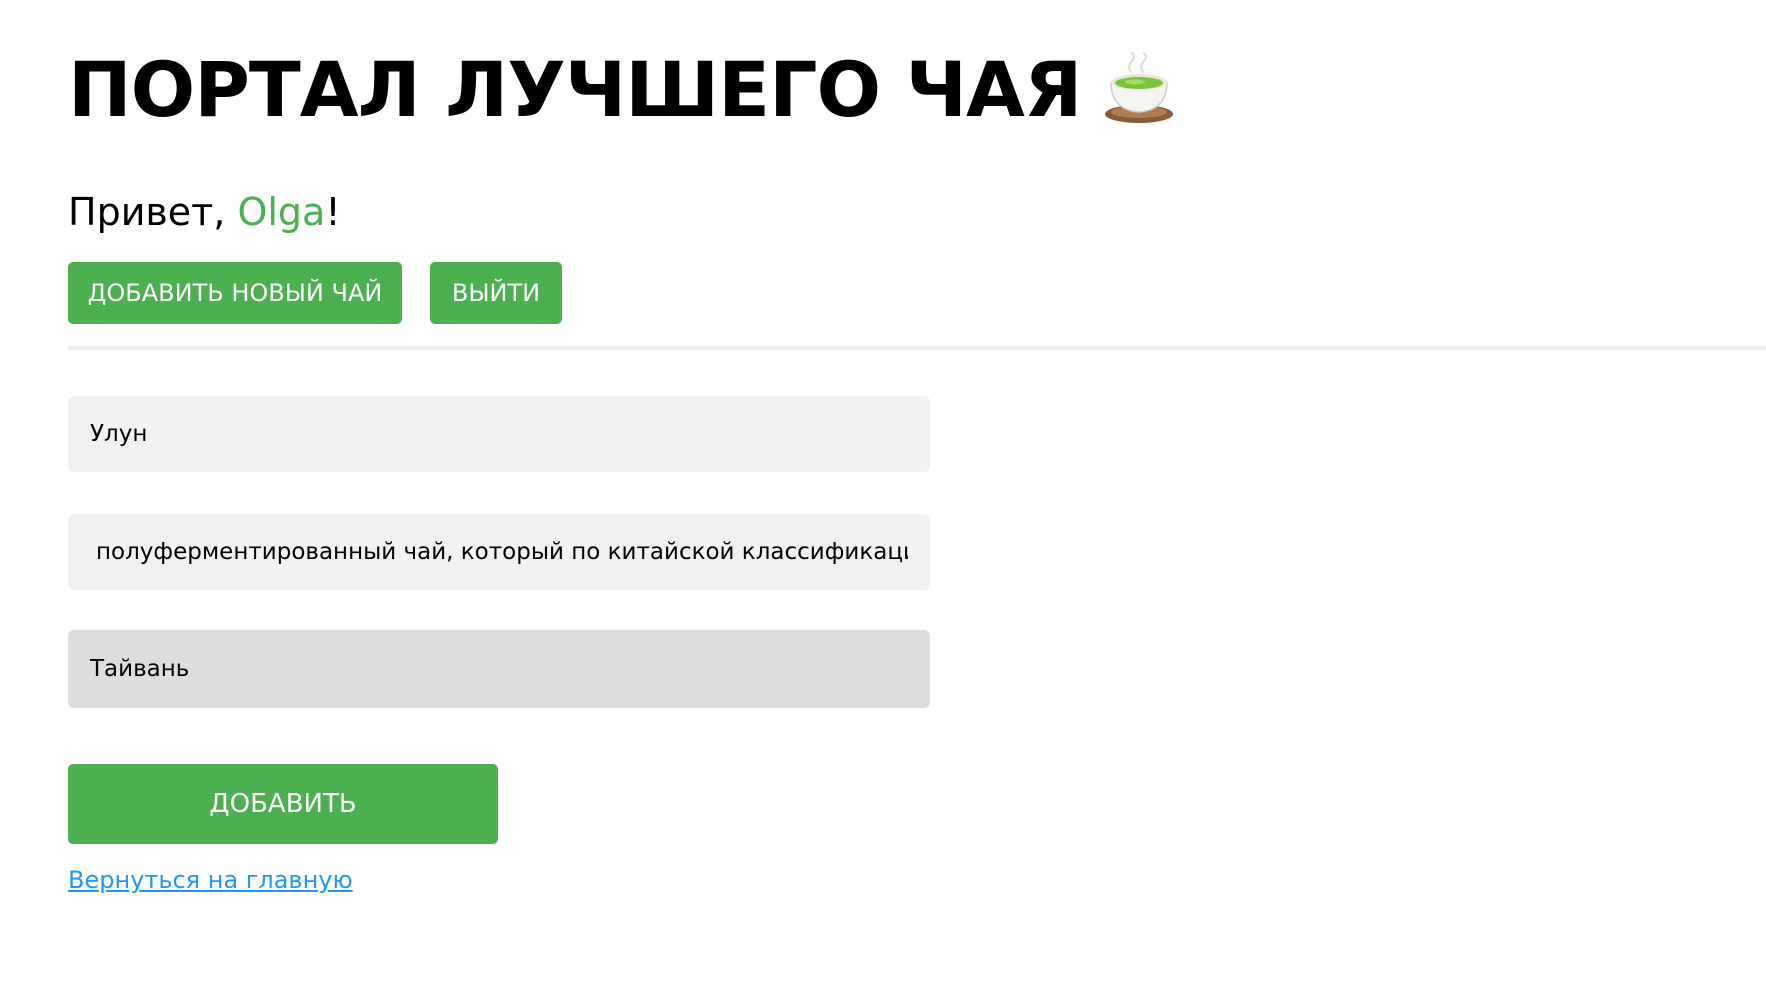  I want to click on greeting-prefix: Привет,, so click(153, 212).